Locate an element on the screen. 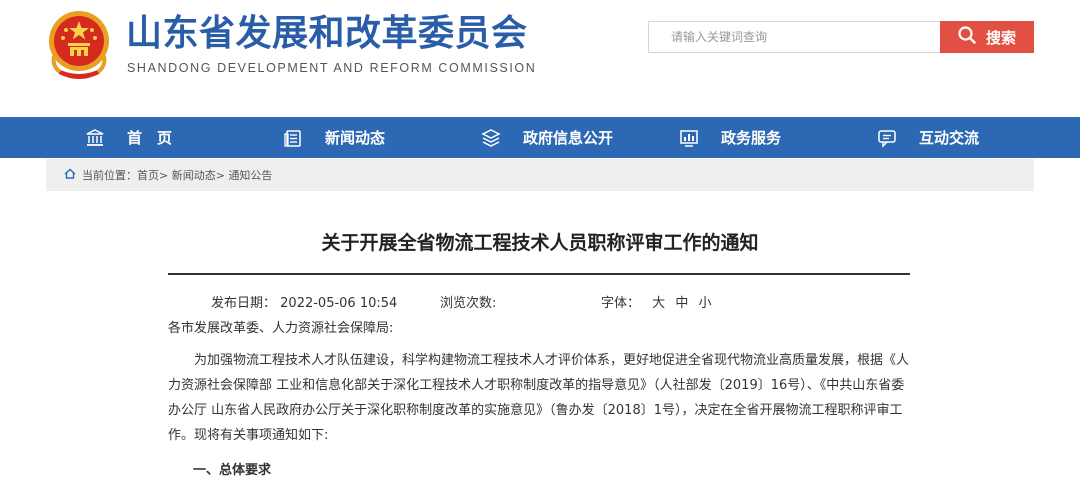 This screenshot has width=1080, height=491. nav-item-interaction: 互动交流 is located at coordinates (928, 137).